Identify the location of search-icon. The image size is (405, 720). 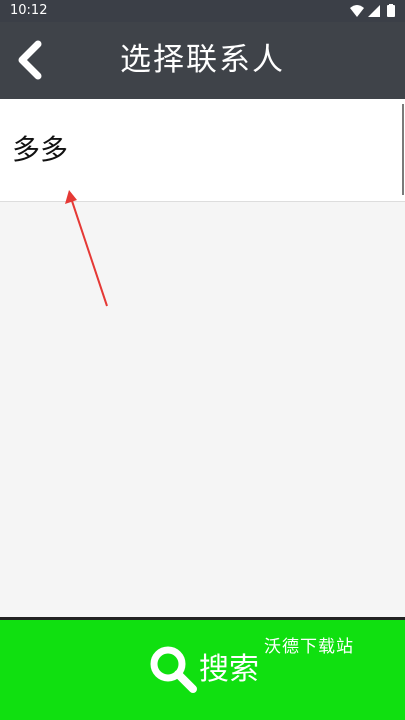
(173, 669).